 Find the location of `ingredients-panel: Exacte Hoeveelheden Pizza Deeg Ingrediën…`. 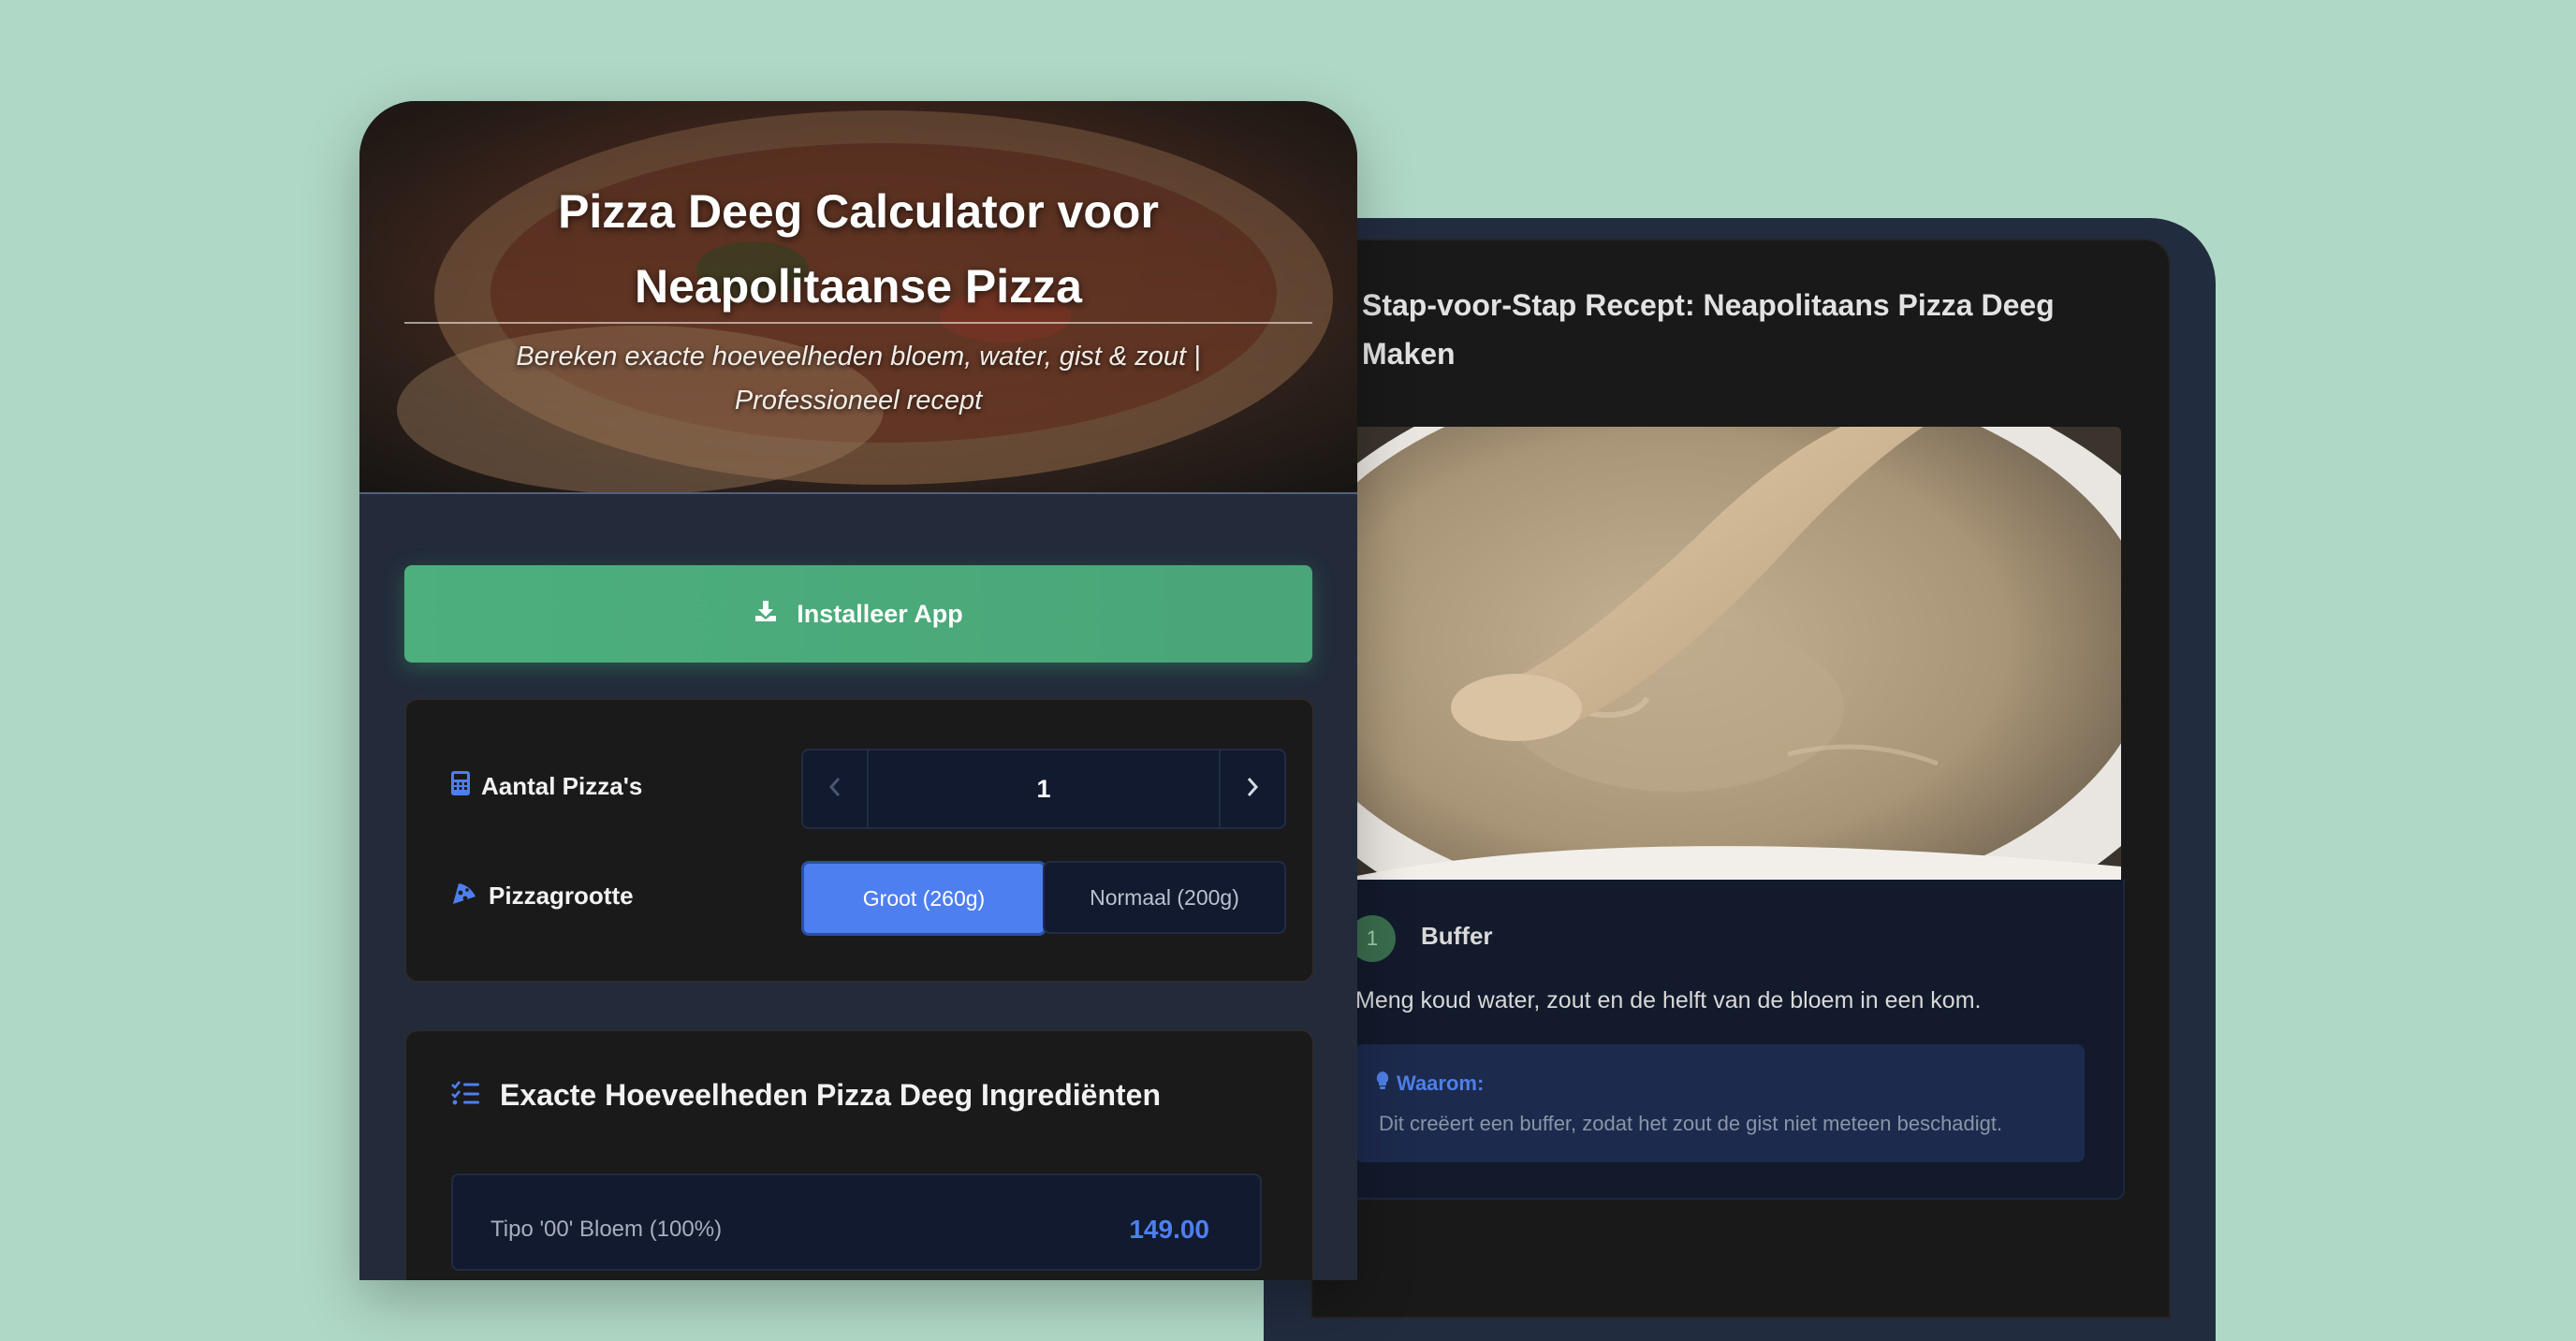

ingredients-panel: Exacte Hoeveelheden Pizza Deeg Ingrediën… is located at coordinates (859, 1154).